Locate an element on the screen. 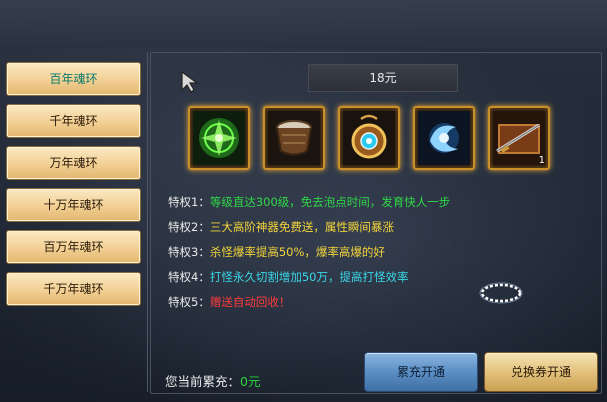 This screenshot has height=402, width=607. green-rune-icon is located at coordinates (219, 138).